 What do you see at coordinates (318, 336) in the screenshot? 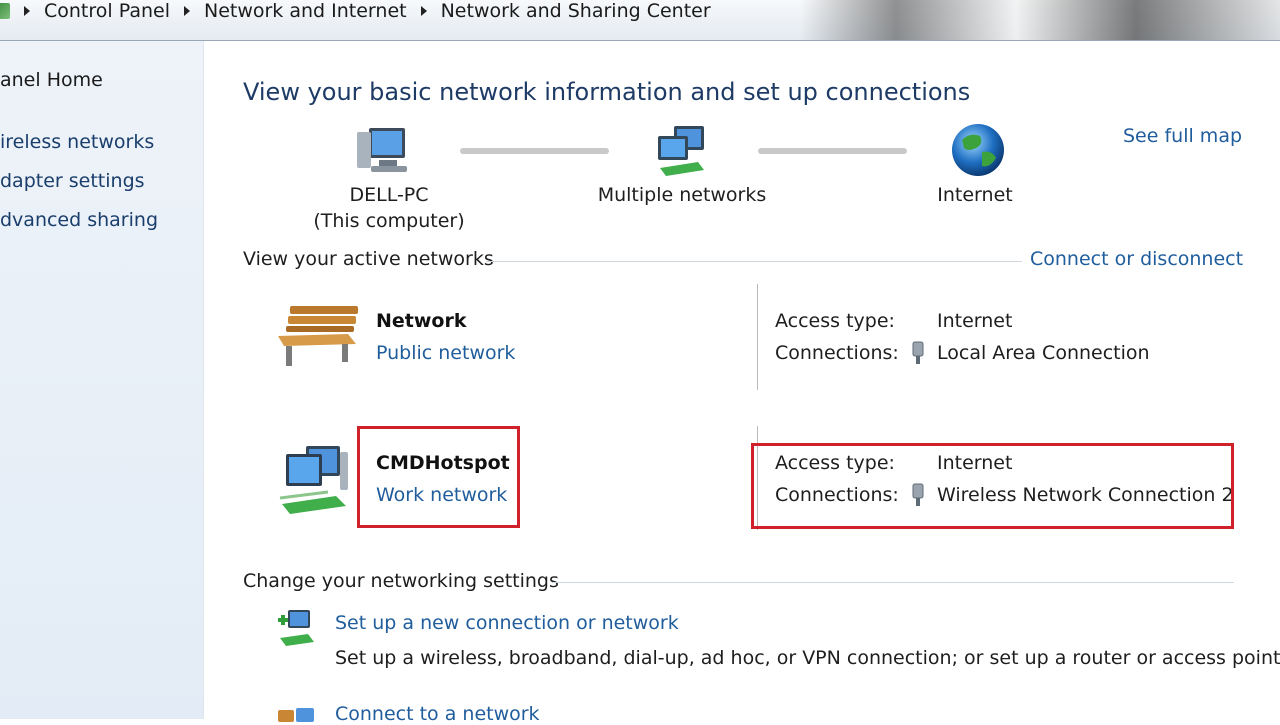
I see `public-network-bench-icon` at bounding box center [318, 336].